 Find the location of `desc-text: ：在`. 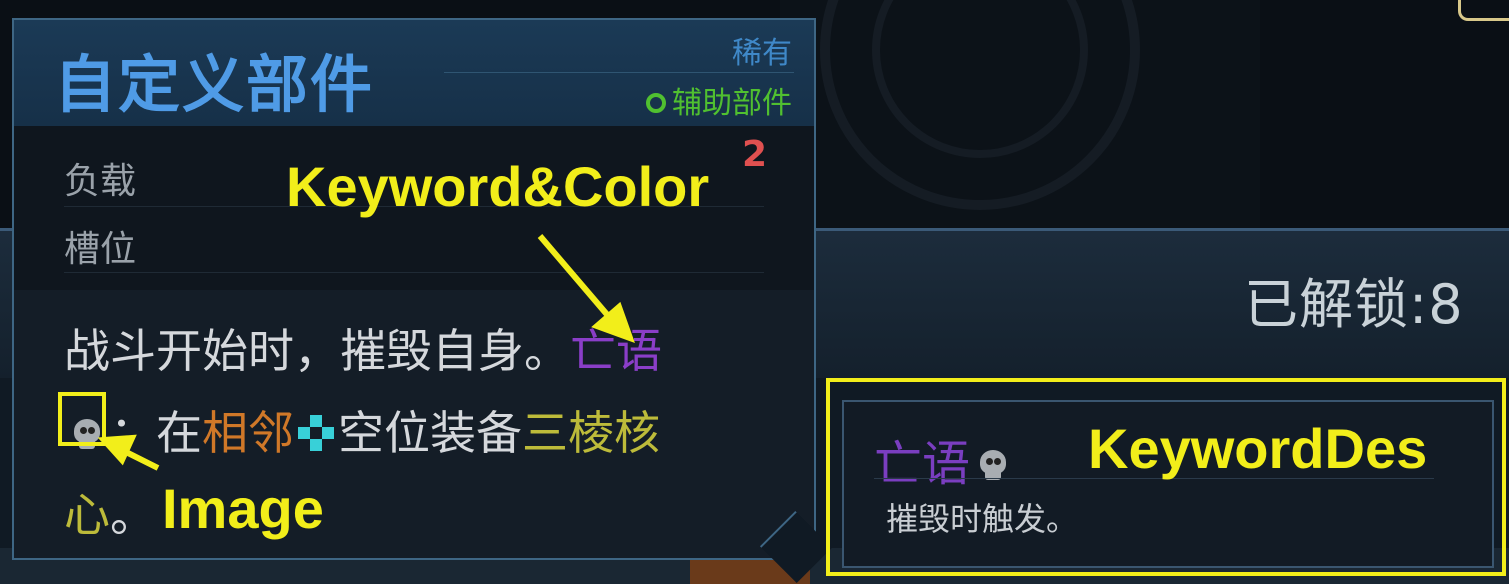

desc-text: ：在 is located at coordinates (156, 433).